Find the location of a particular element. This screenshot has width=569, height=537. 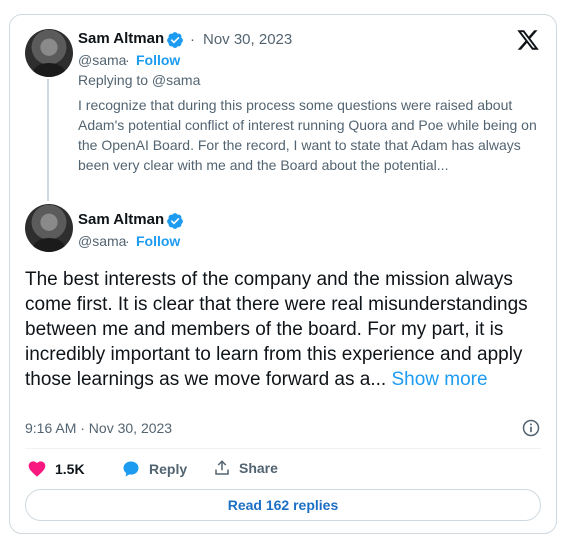

share-label: Share is located at coordinates (258, 468).